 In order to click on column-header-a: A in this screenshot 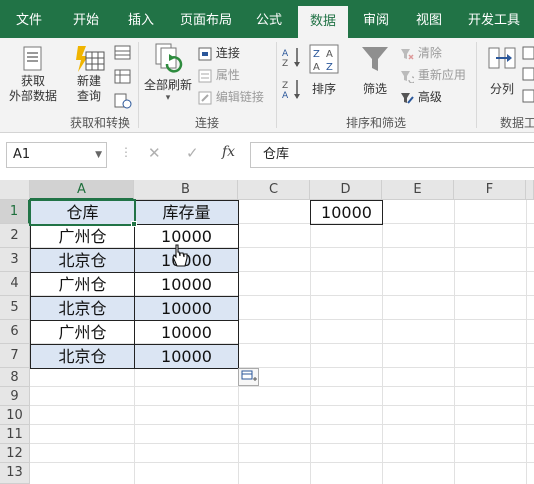, I will do `click(82, 190)`.